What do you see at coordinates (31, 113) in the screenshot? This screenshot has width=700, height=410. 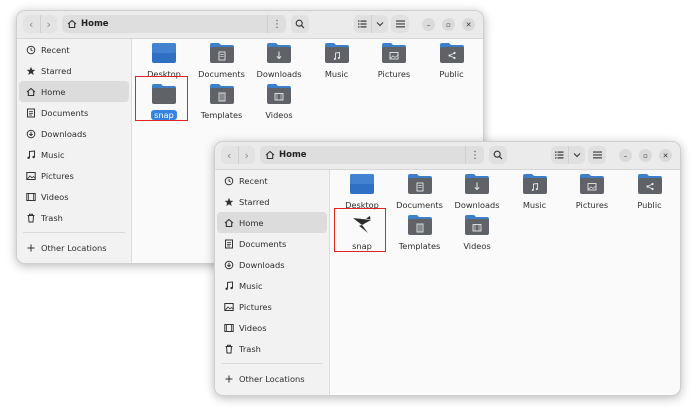 I see `documents-icon` at bounding box center [31, 113].